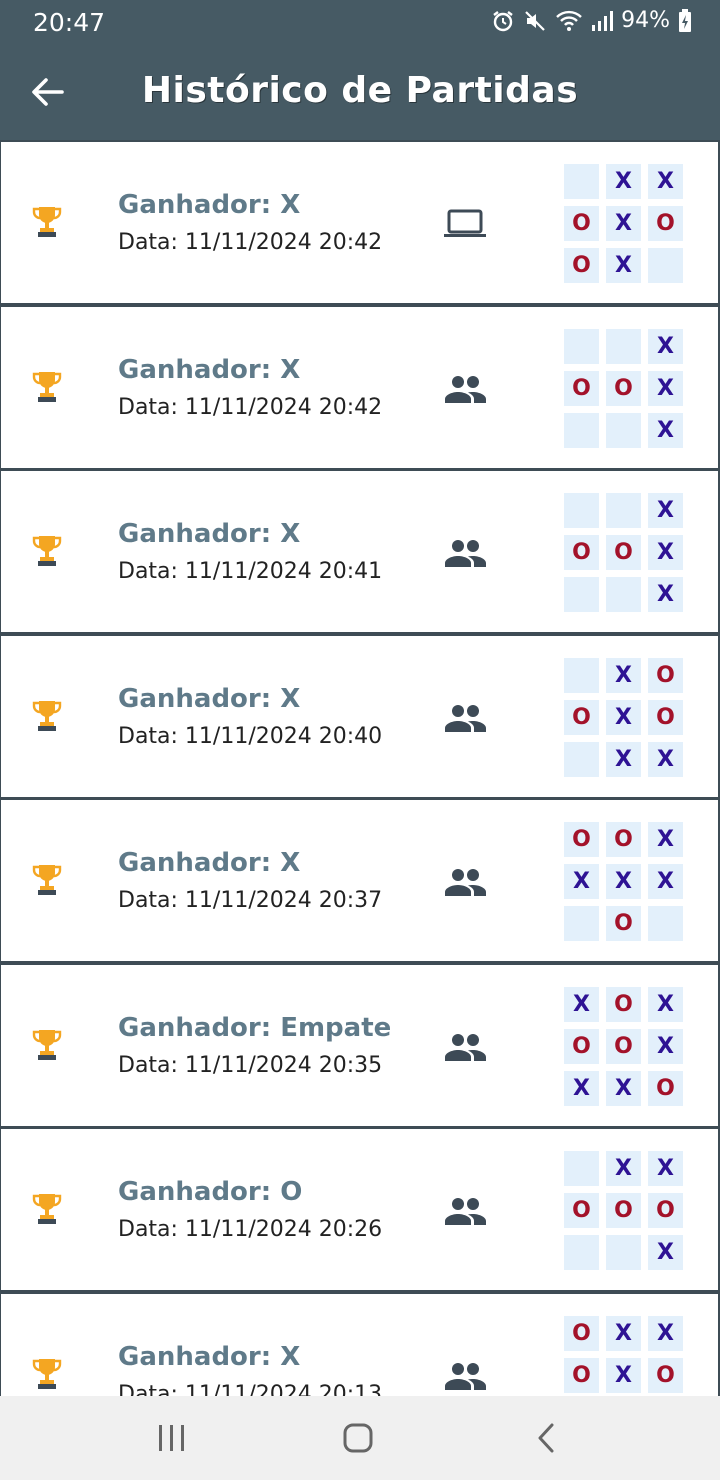 Image resolution: width=720 pixels, height=1480 pixels. I want to click on match-card: Ganhador: X Data: 11/11/2024 20:40 X O O X O X X, so click(359, 716).